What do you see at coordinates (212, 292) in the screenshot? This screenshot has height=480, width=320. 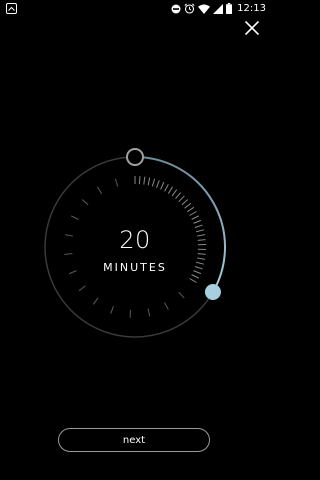 I see `end-handle` at bounding box center [212, 292].